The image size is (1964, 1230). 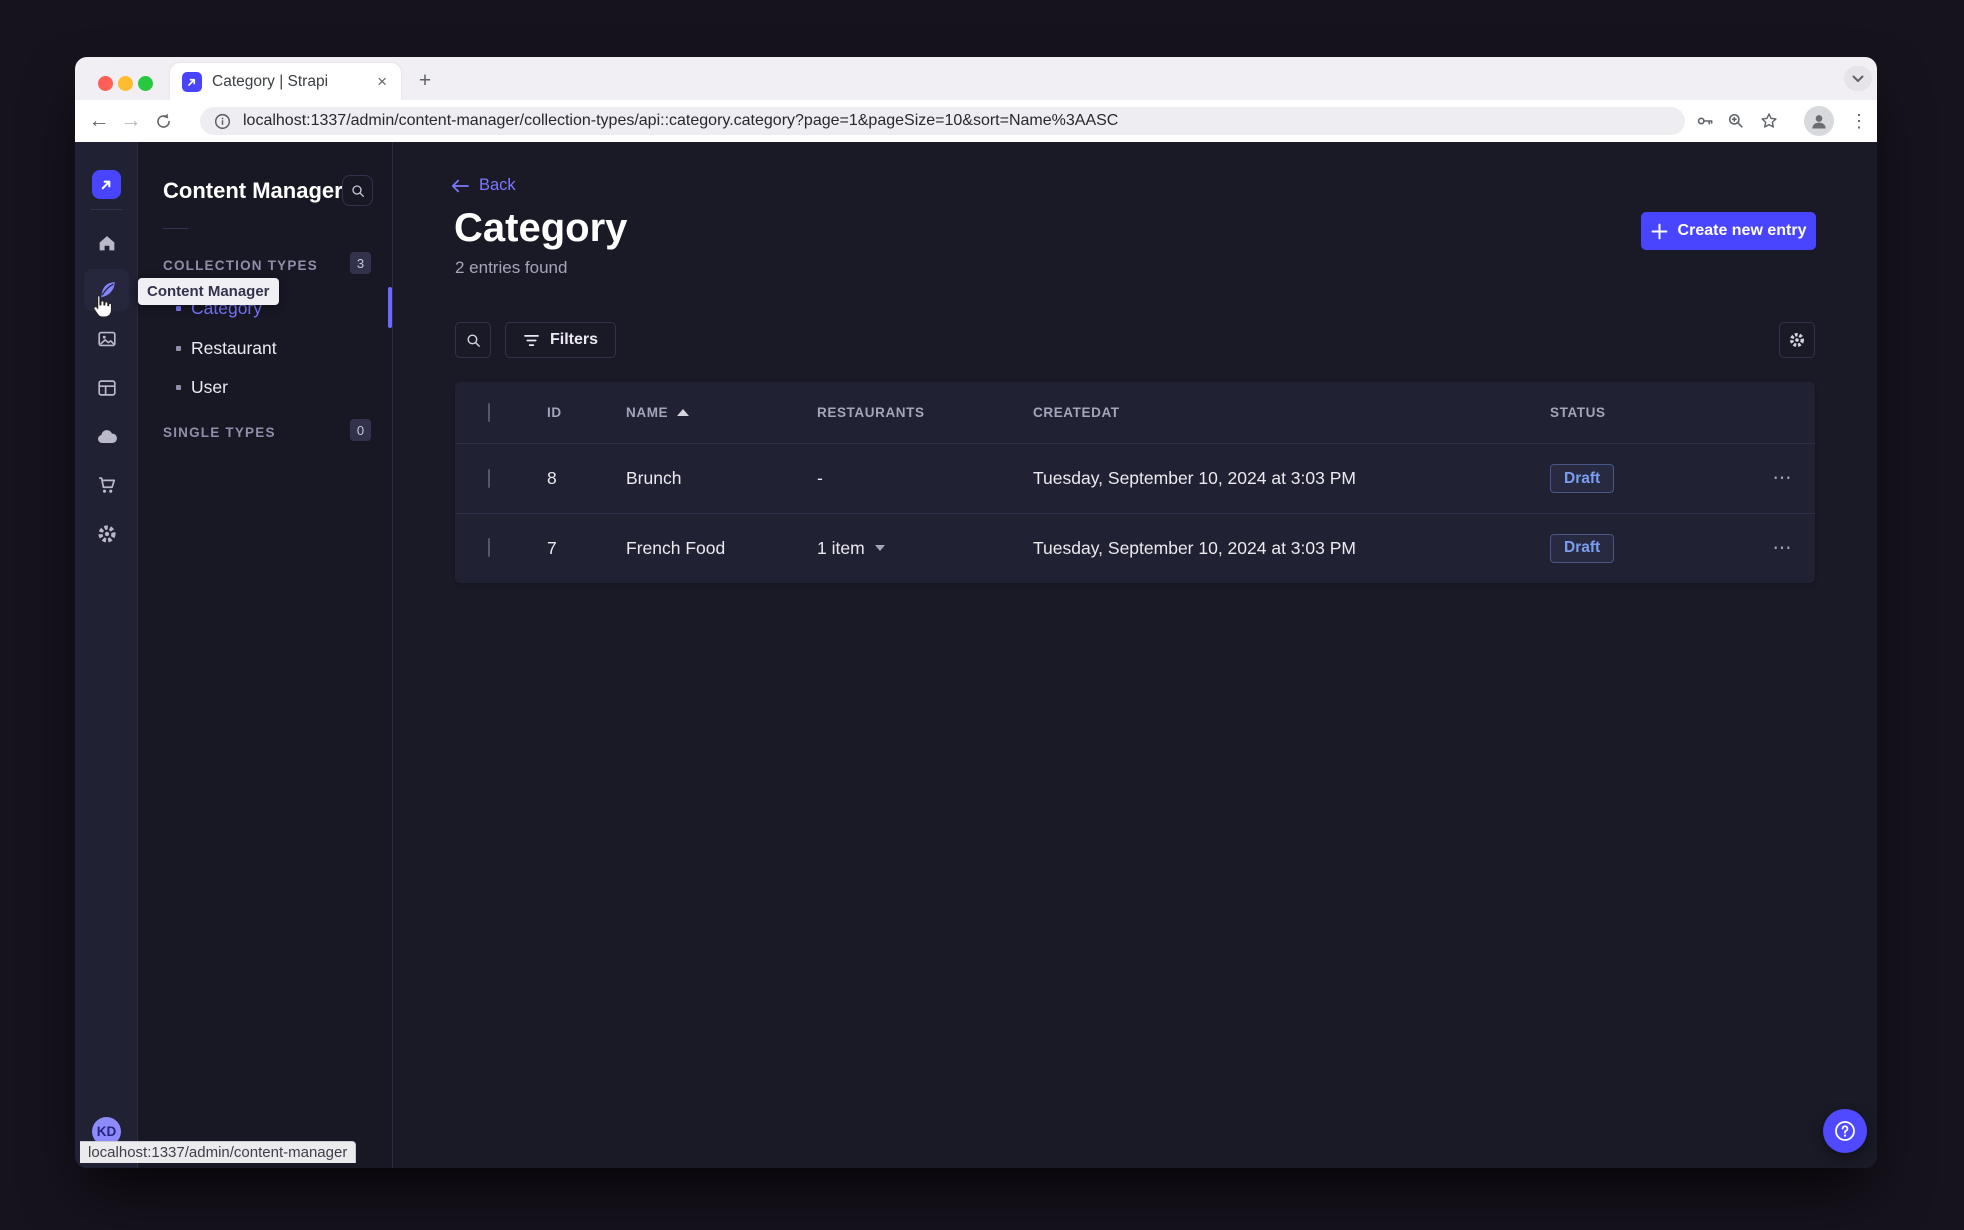 What do you see at coordinates (925, 412) in the screenshot?
I see `column-header-restaurants: RESTAURANTS` at bounding box center [925, 412].